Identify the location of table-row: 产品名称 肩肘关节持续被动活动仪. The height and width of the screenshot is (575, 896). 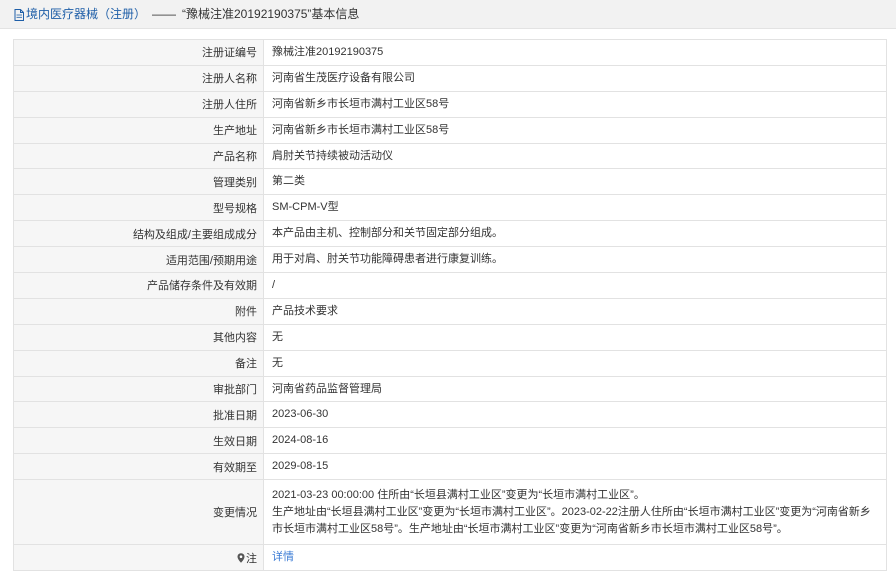
(450, 156).